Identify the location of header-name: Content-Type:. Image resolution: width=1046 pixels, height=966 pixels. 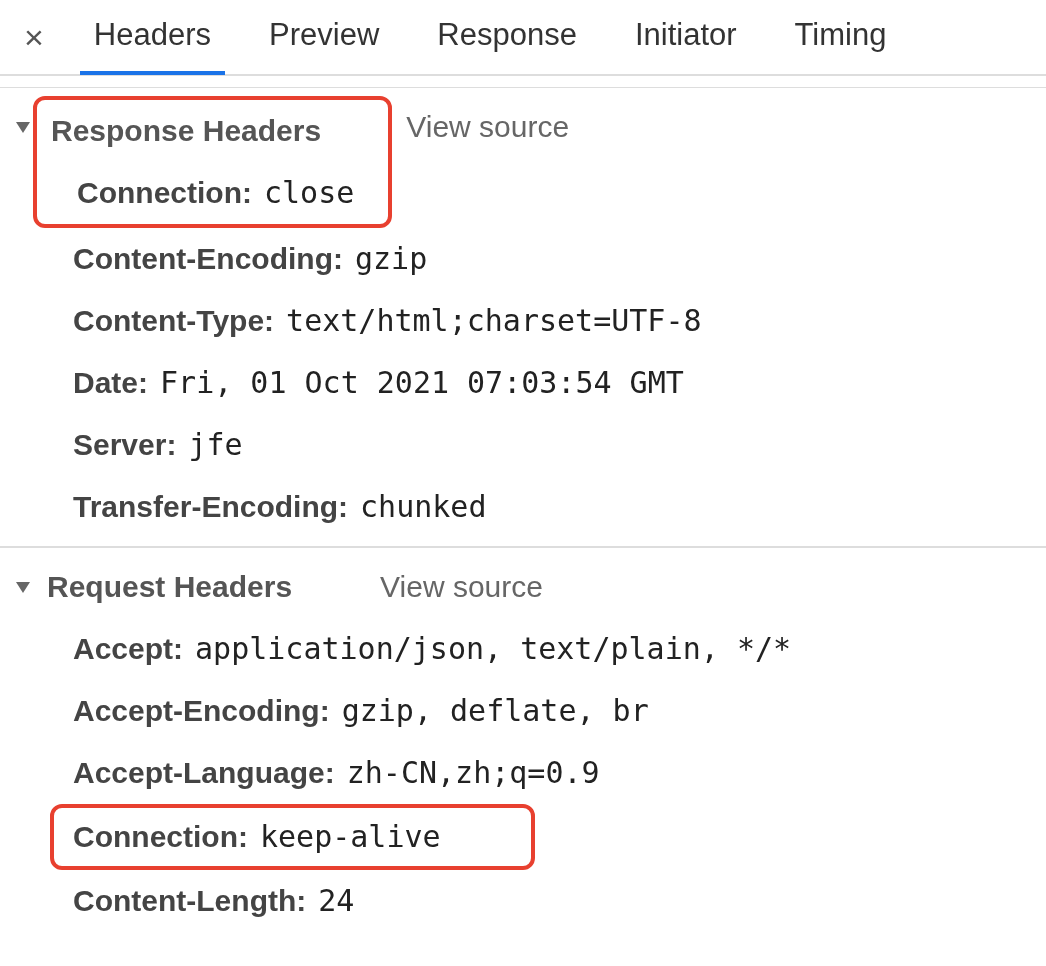
(174, 320).